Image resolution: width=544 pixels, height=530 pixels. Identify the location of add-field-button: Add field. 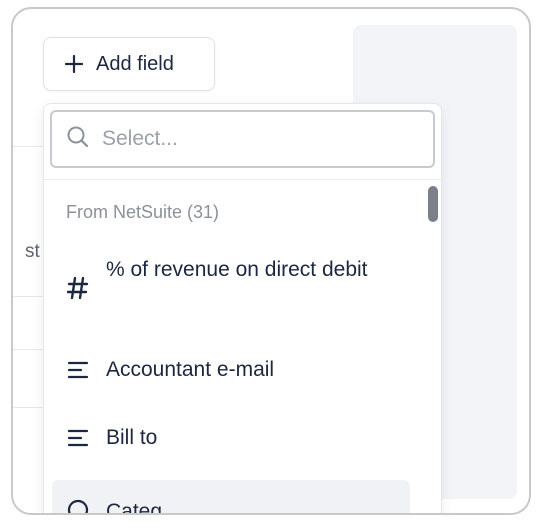
(129, 64).